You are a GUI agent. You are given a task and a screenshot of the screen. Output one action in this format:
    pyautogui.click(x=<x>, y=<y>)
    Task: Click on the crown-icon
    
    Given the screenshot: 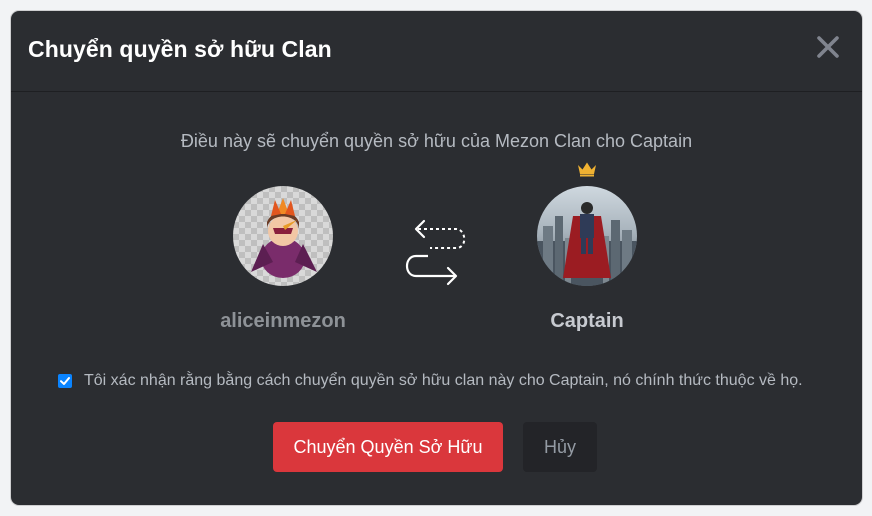 What is the action you would take?
    pyautogui.click(x=587, y=169)
    